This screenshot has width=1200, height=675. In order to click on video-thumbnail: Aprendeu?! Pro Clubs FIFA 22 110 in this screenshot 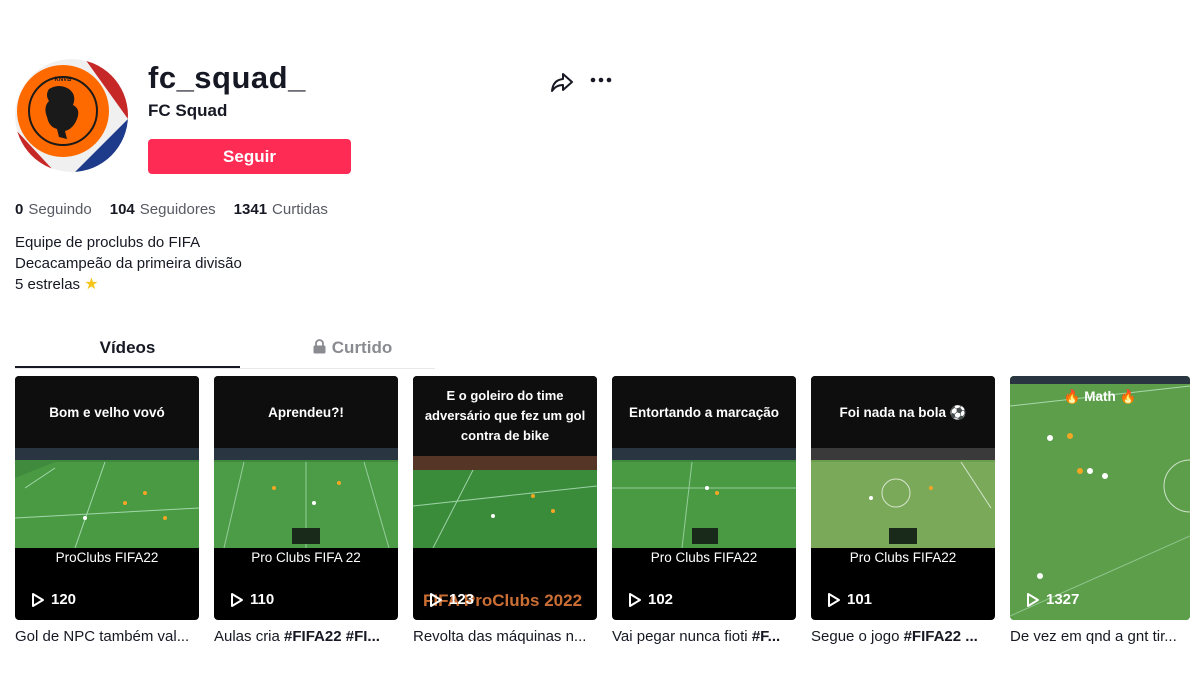, I will do `click(306, 498)`.